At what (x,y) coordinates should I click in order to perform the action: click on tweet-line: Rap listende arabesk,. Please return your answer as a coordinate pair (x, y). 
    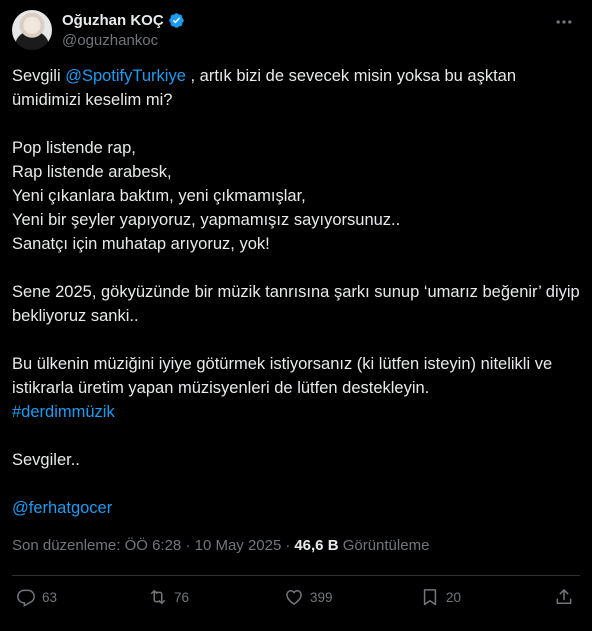
    Looking at the image, I should click on (92, 172).